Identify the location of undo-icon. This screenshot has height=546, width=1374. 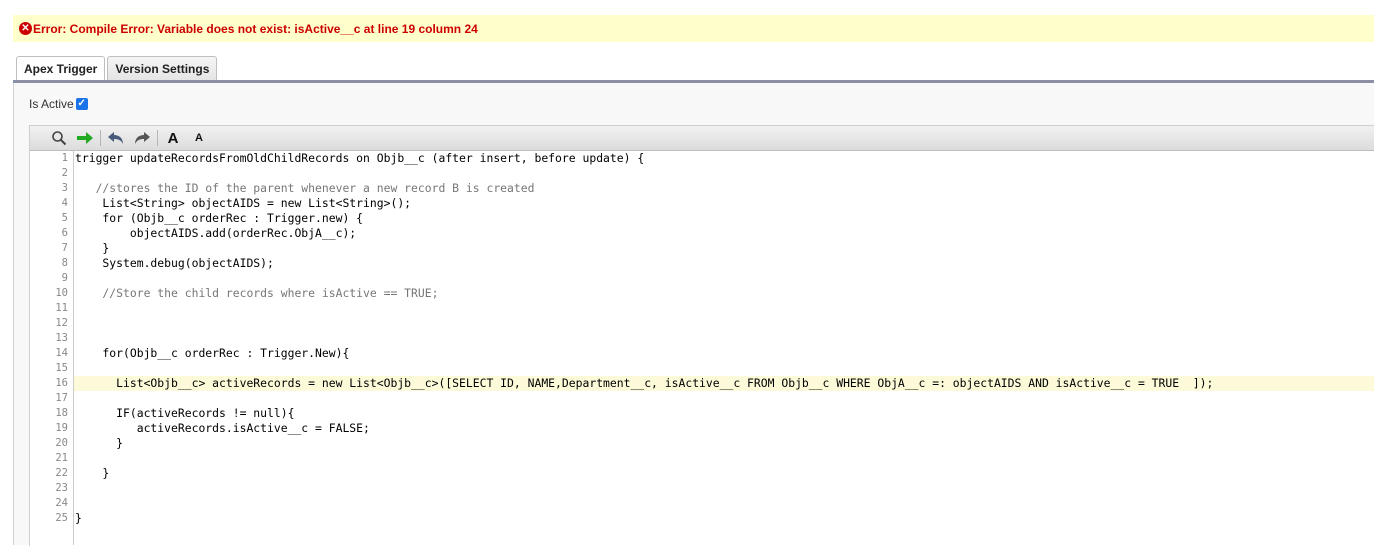
(116, 138).